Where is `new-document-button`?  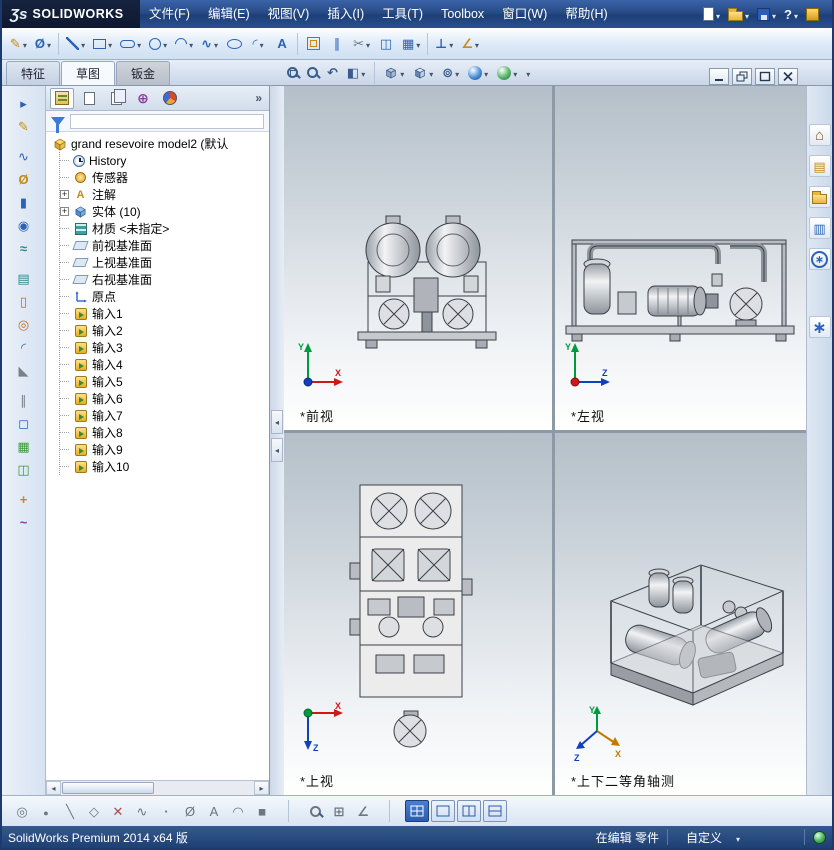
new-document-button is located at coordinates (711, 14).